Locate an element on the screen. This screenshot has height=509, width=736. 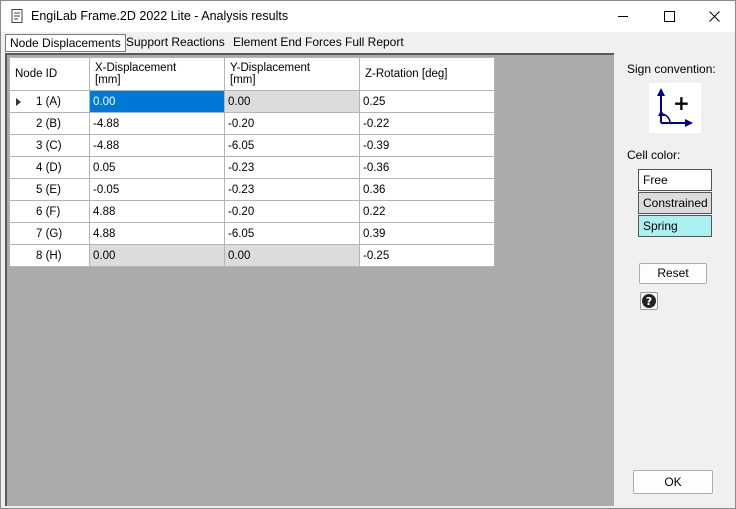
close-icon is located at coordinates (714, 16).